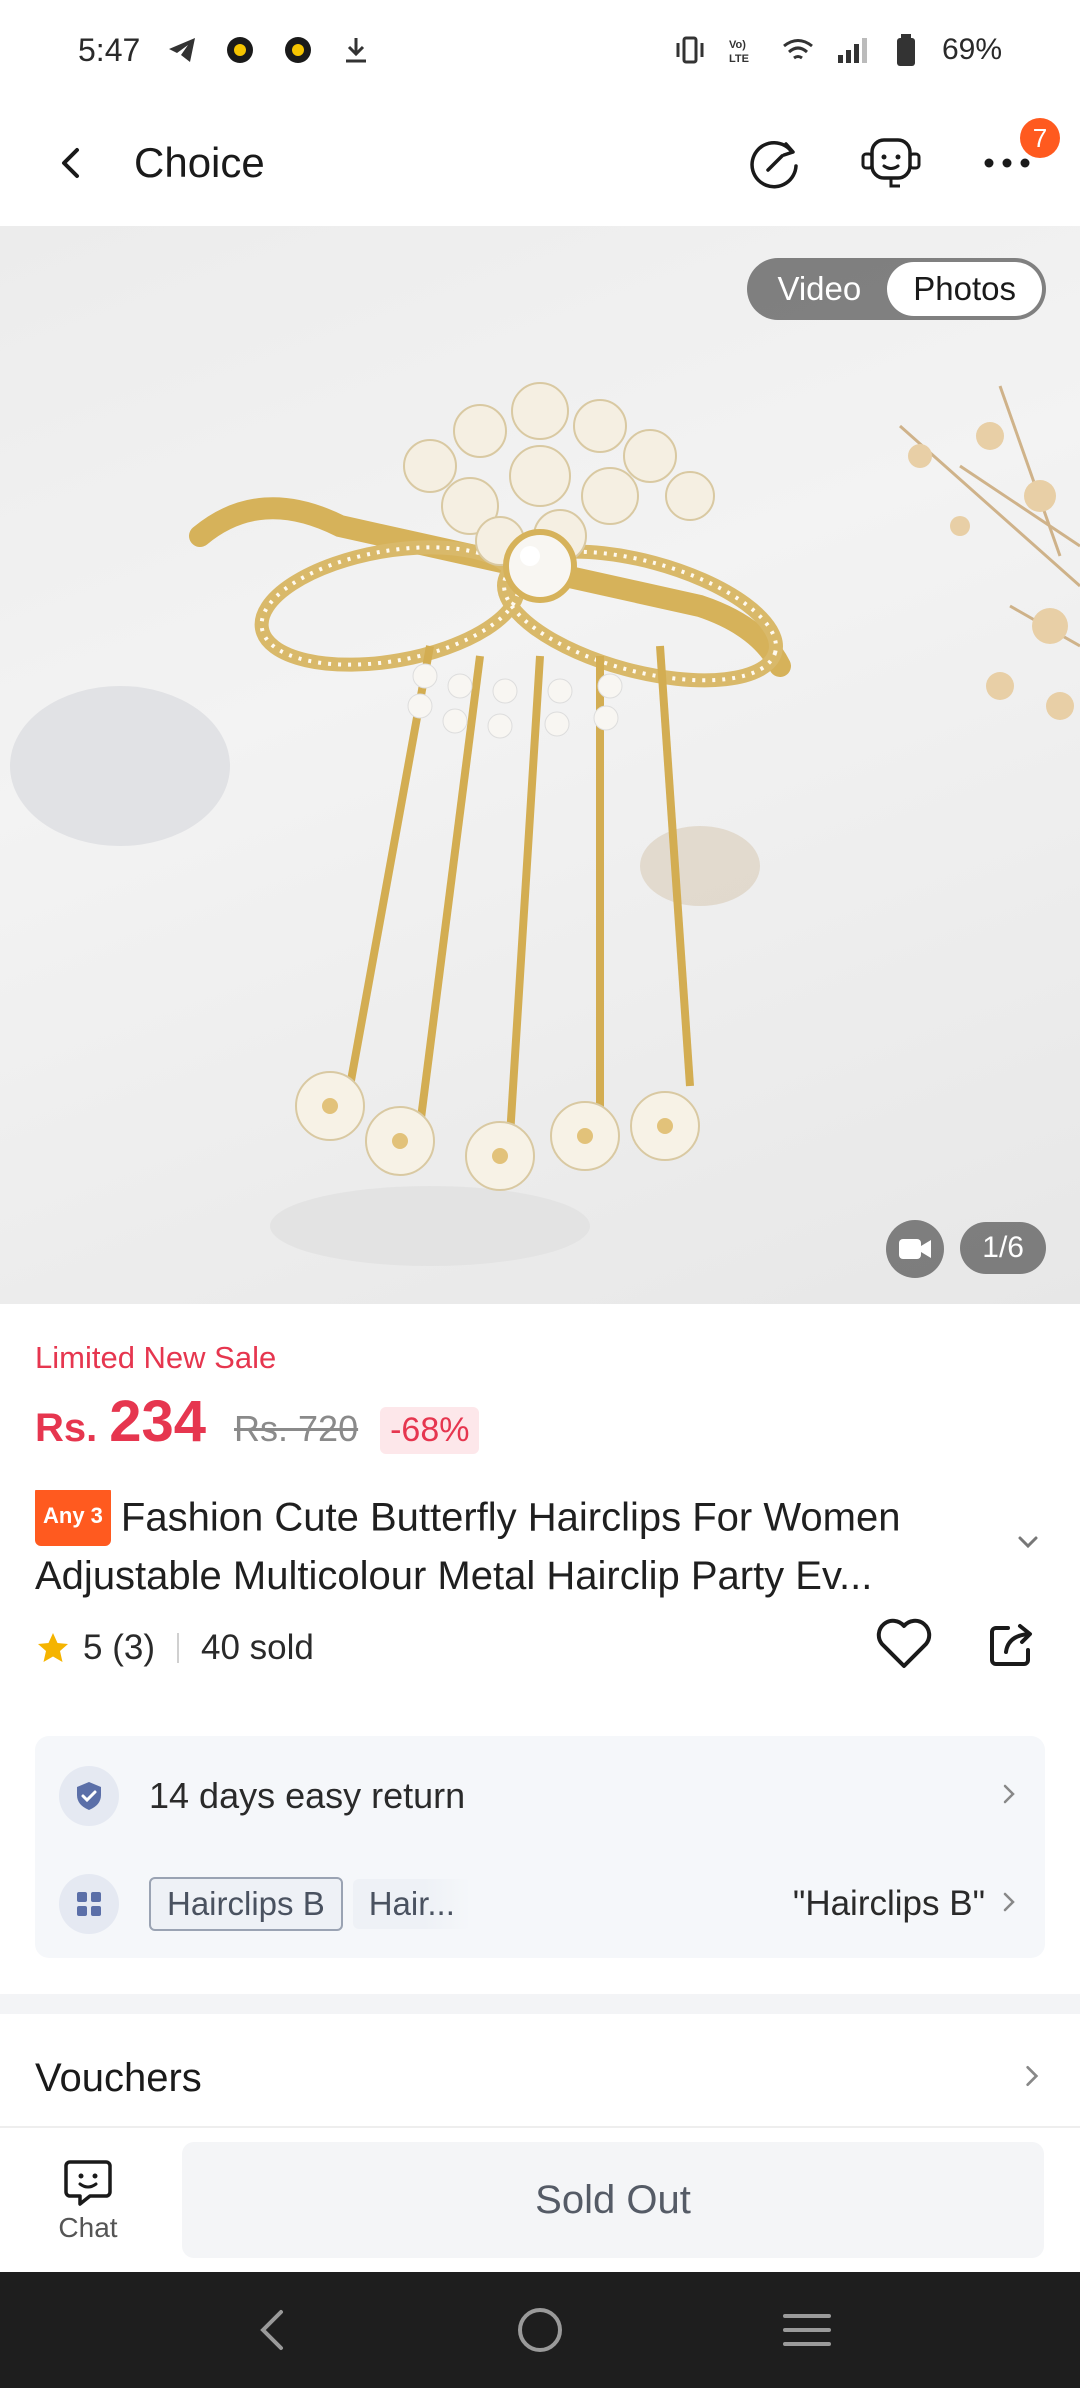 This screenshot has height=2388, width=1080. Describe the element at coordinates (1003, 1248) in the screenshot. I see `image-page-indicator: 1/6` at that location.